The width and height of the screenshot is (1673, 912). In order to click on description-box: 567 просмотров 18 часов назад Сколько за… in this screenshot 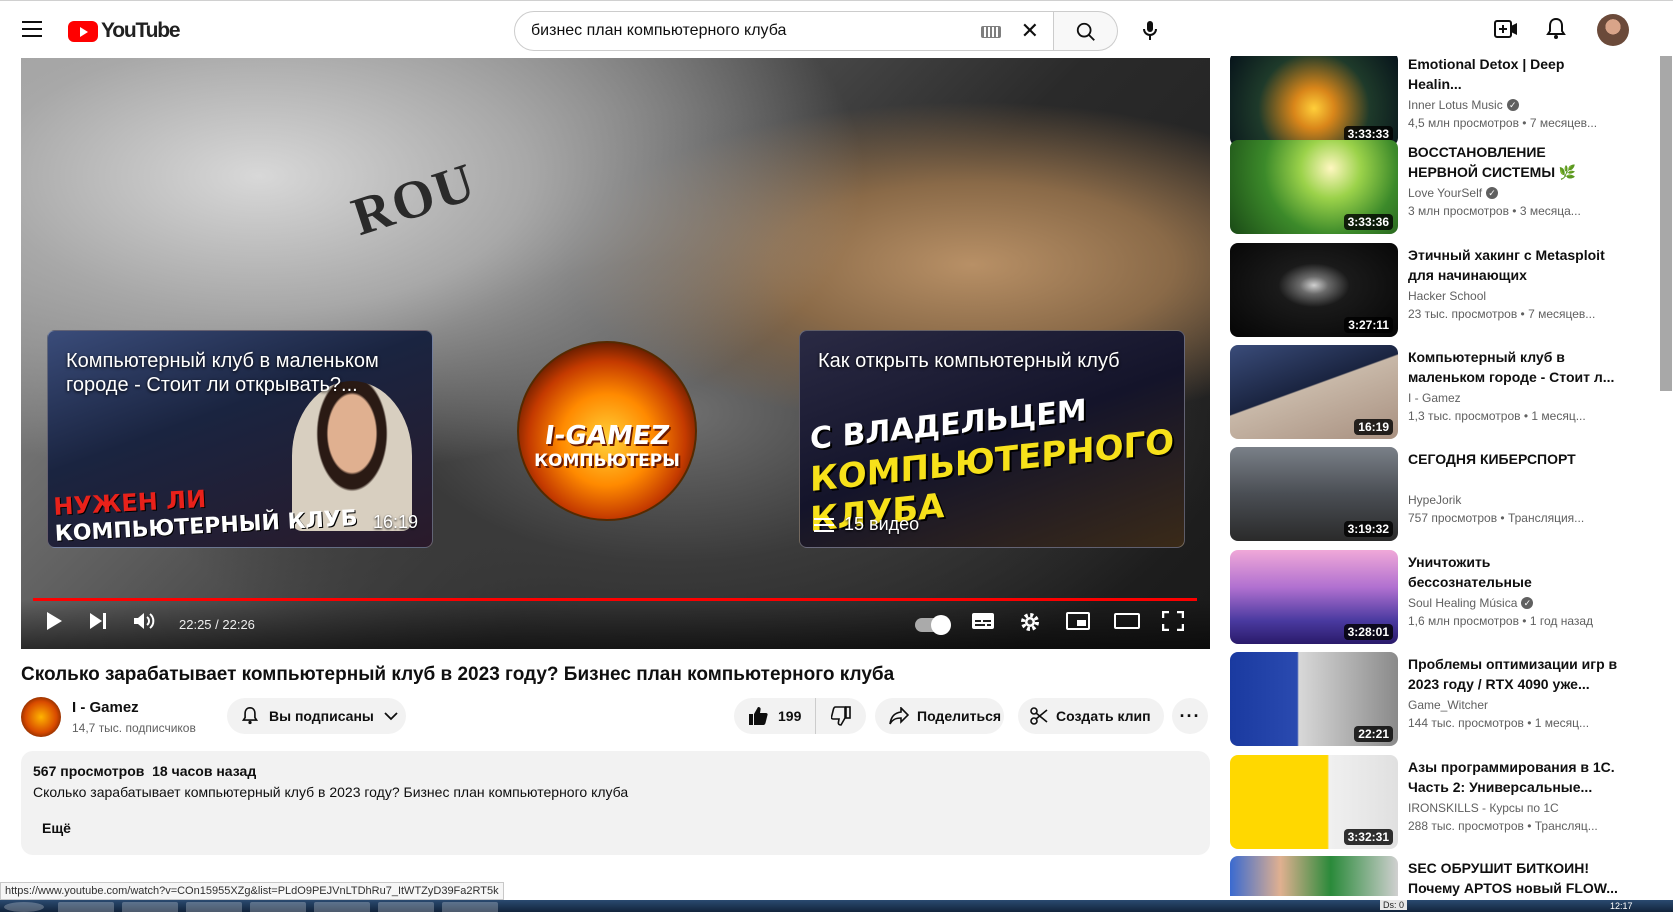, I will do `click(615, 803)`.